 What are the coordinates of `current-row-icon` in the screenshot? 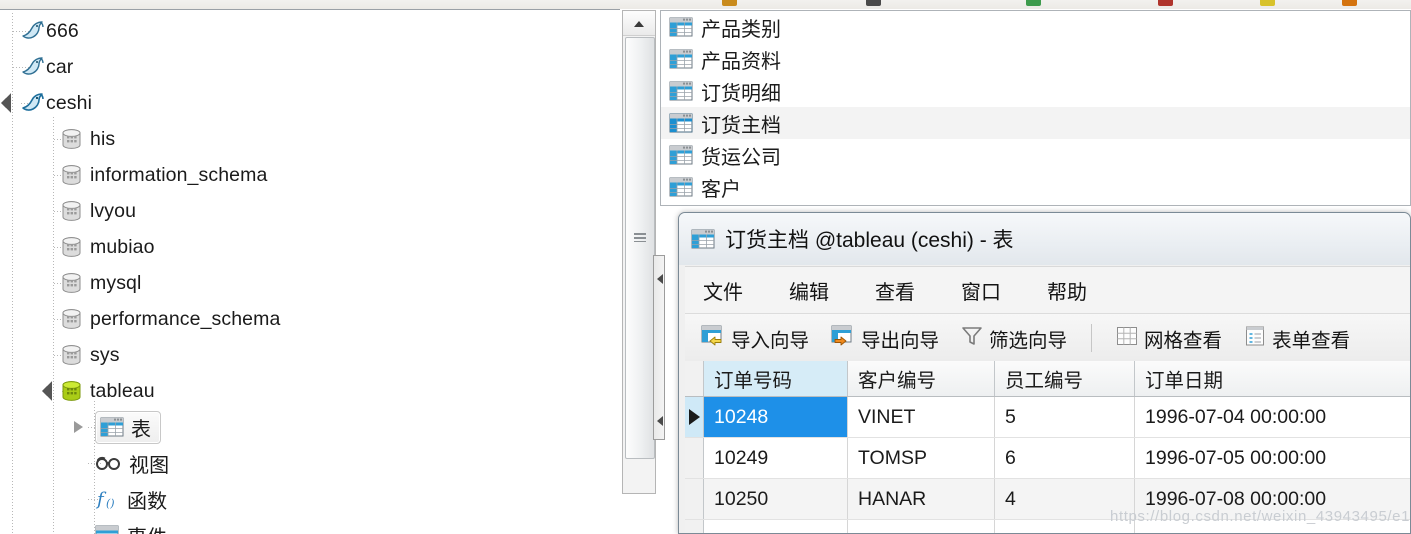 It's located at (694, 417).